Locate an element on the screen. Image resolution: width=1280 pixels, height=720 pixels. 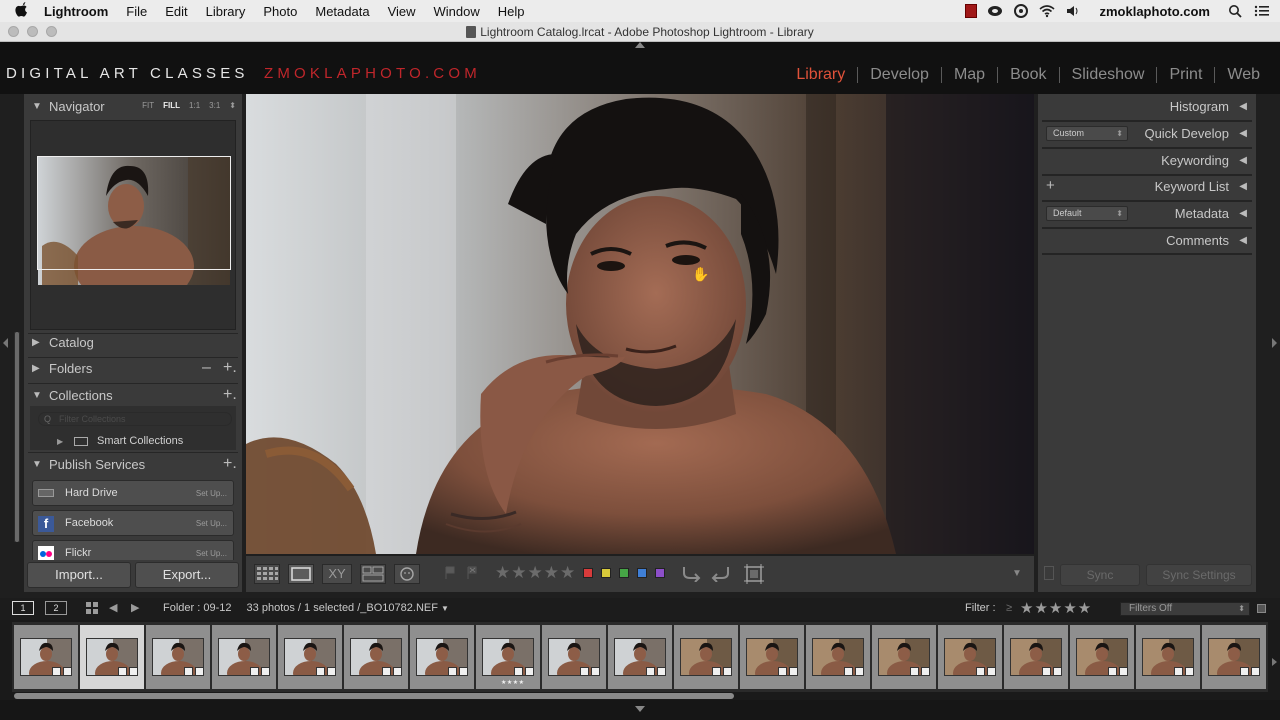
filter-collections-input: Q Filter Collections is located at coordinates (135, 419).